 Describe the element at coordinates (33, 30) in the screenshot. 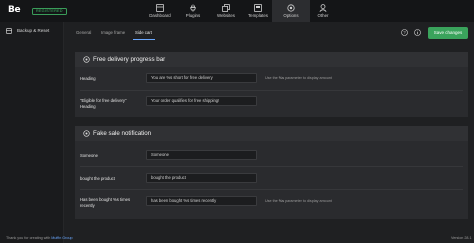

I see `sidebar-item-label: Backup & Reset` at that location.